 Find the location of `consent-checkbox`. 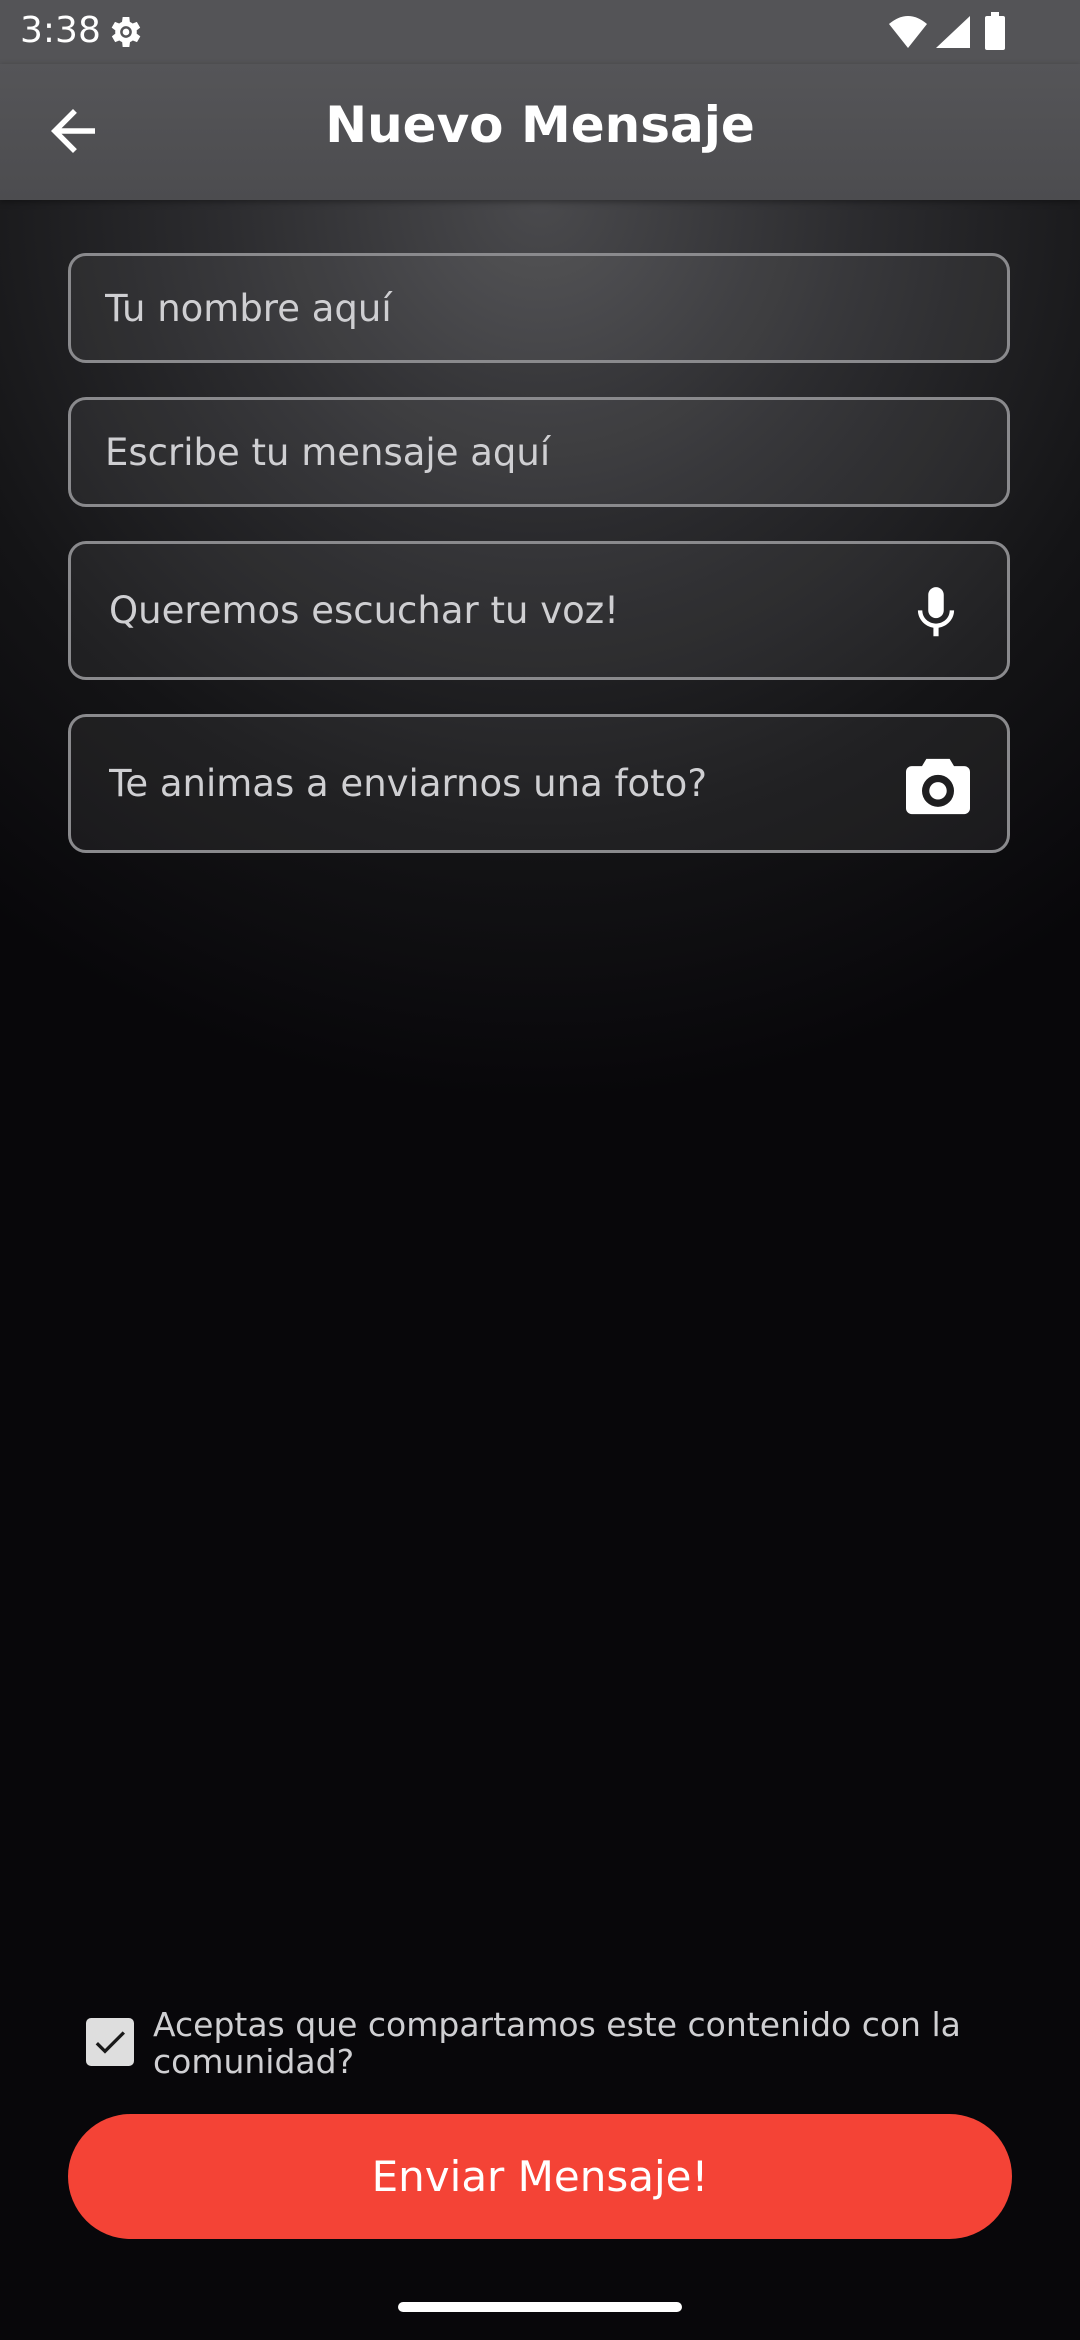

consent-checkbox is located at coordinates (110, 2042).